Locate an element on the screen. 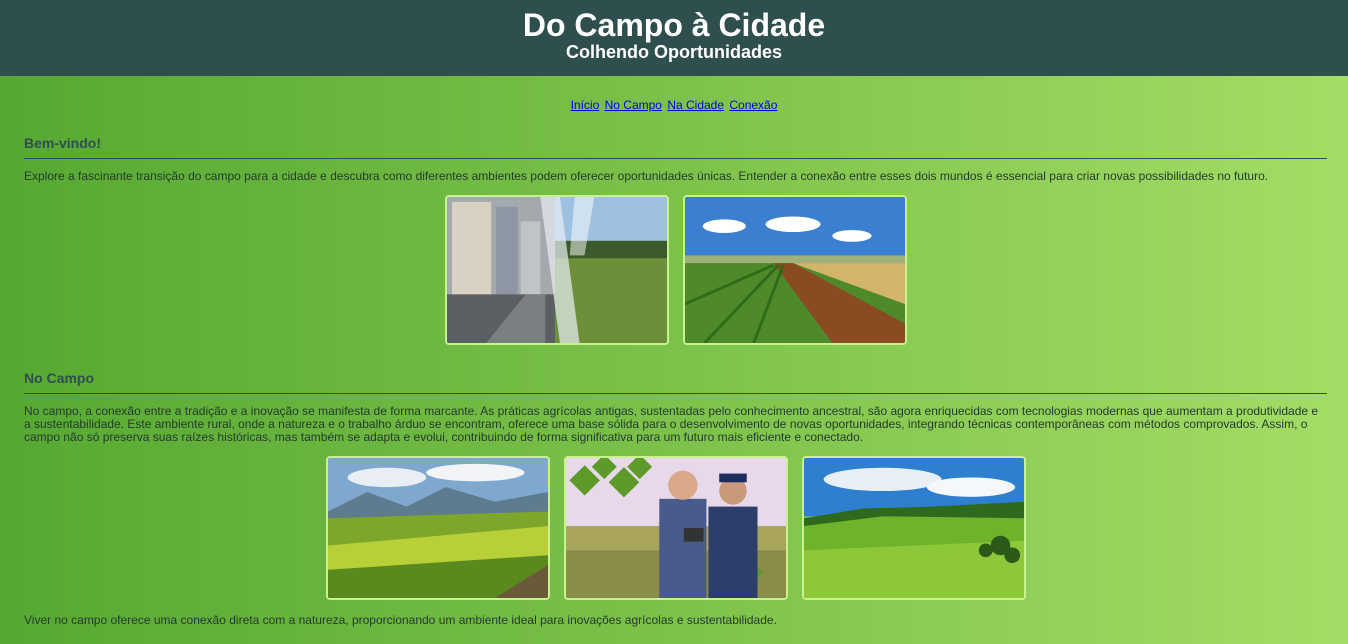 This screenshot has height=644, width=1348. site-header: Do Campo à Cidade Colhendo Oportunidades is located at coordinates (674, 38).